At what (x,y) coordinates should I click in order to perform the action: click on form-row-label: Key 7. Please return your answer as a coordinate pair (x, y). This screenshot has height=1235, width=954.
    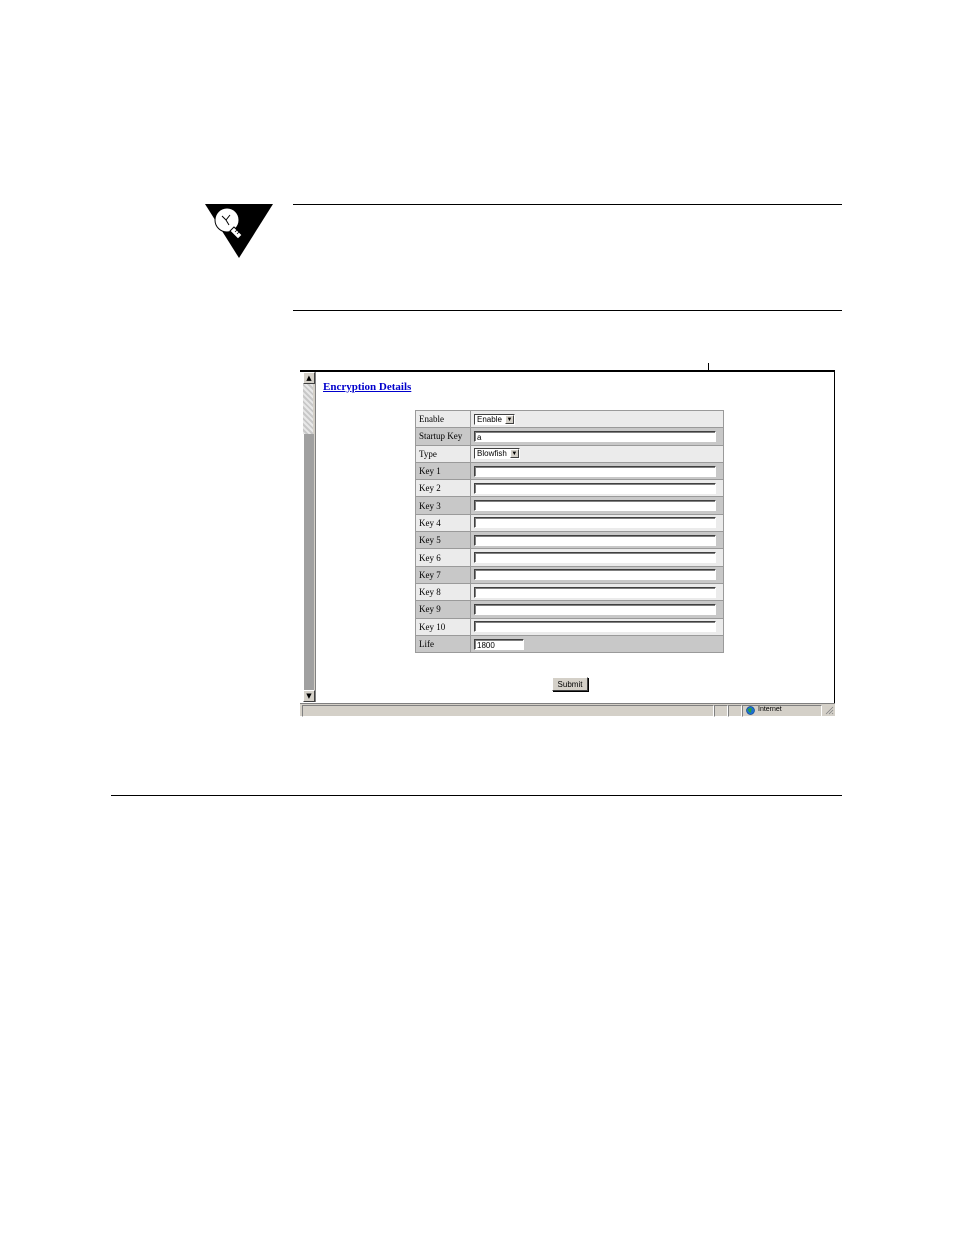
    Looking at the image, I should click on (443, 574).